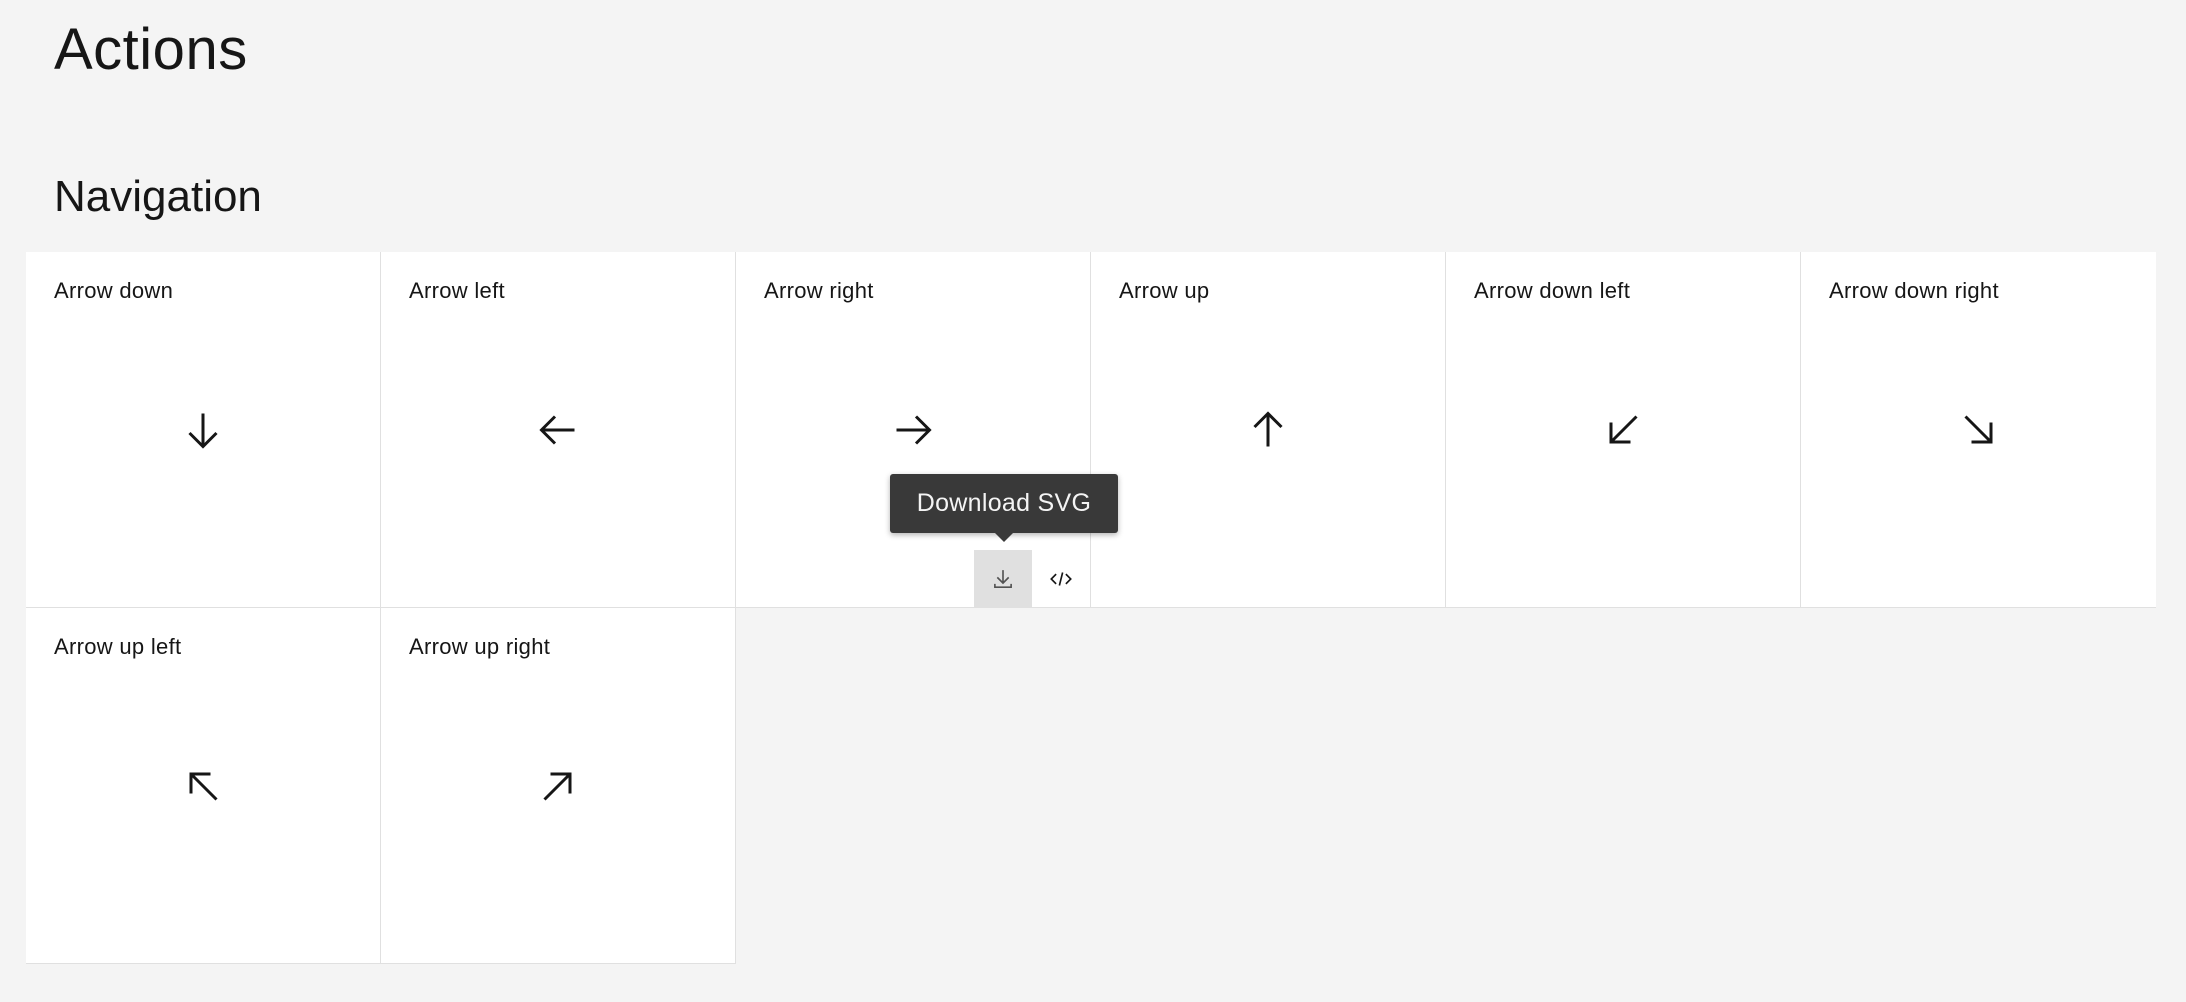 Image resolution: width=2186 pixels, height=1002 pixels. I want to click on arrow-down-right-icon, so click(1979, 430).